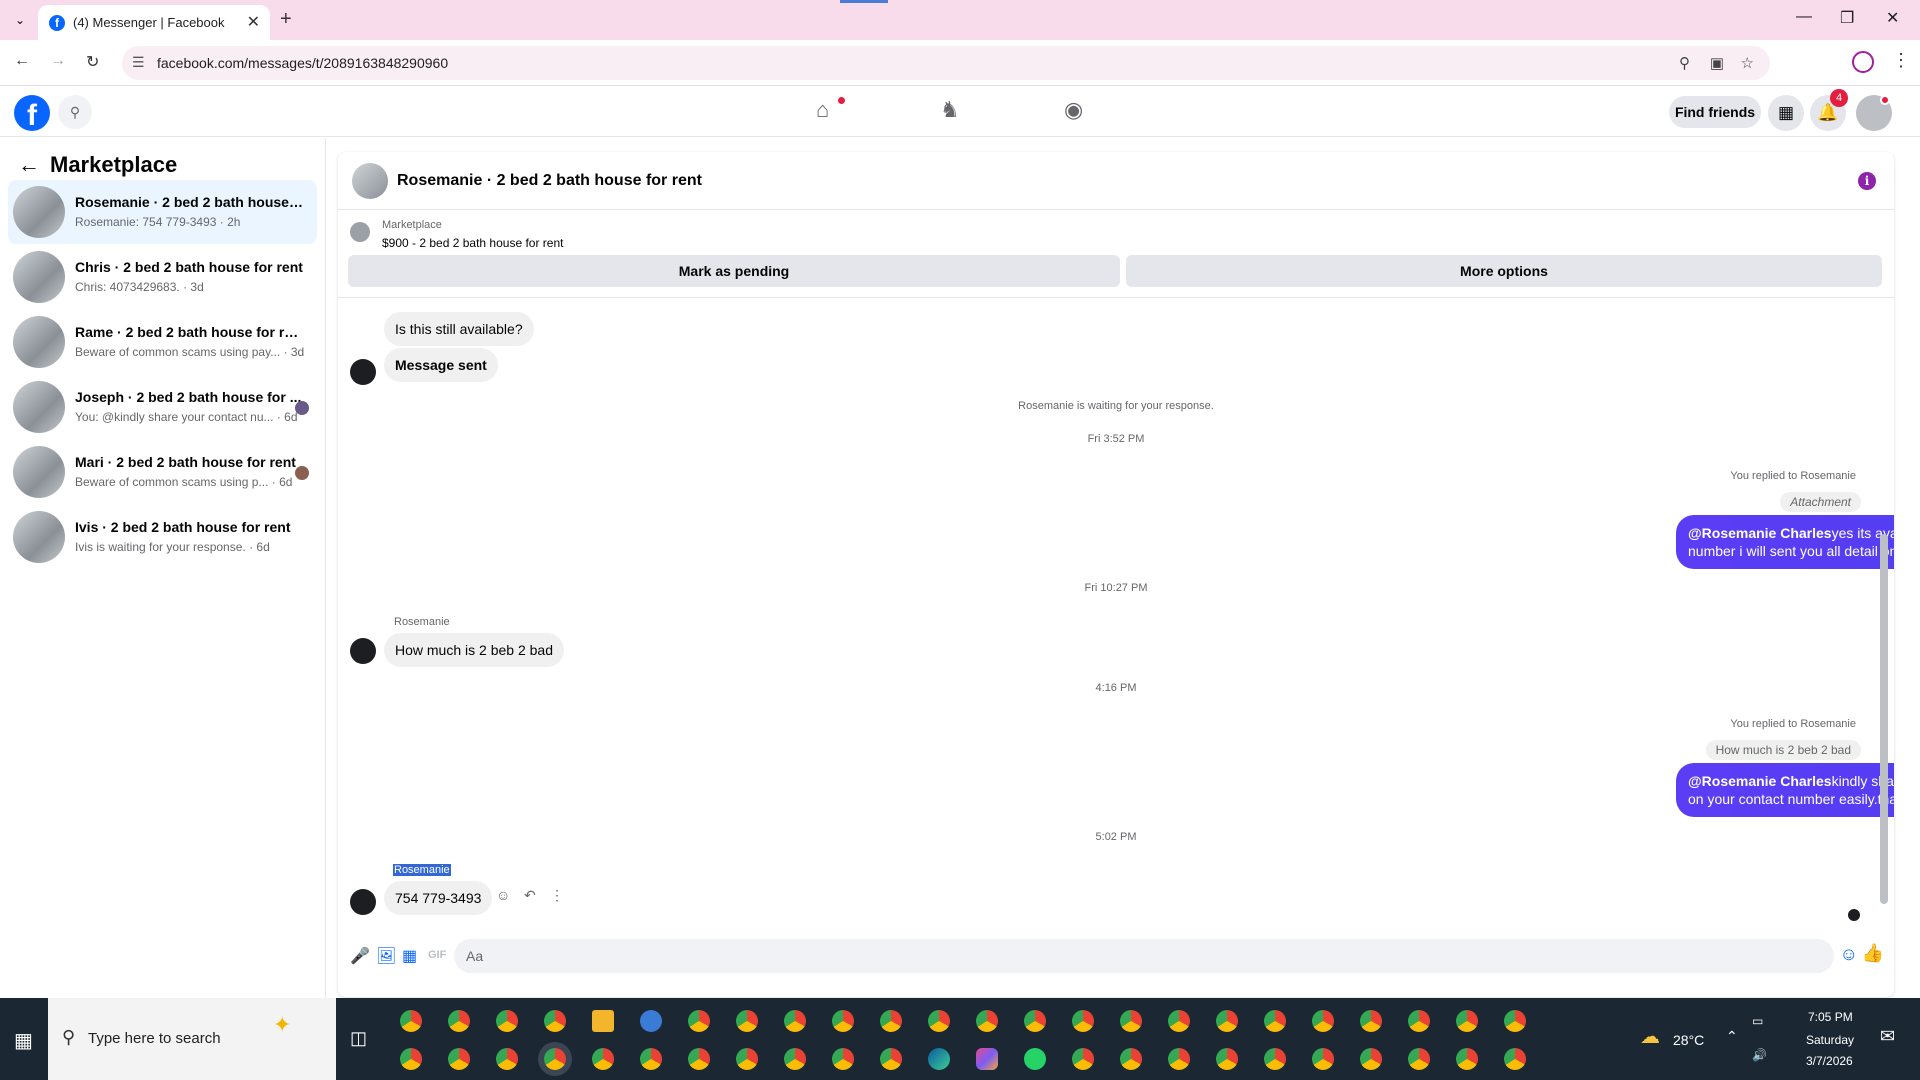 Image resolution: width=1920 pixels, height=1080 pixels. Describe the element at coordinates (1504, 271) in the screenshot. I see `more-options-button: More options` at that location.